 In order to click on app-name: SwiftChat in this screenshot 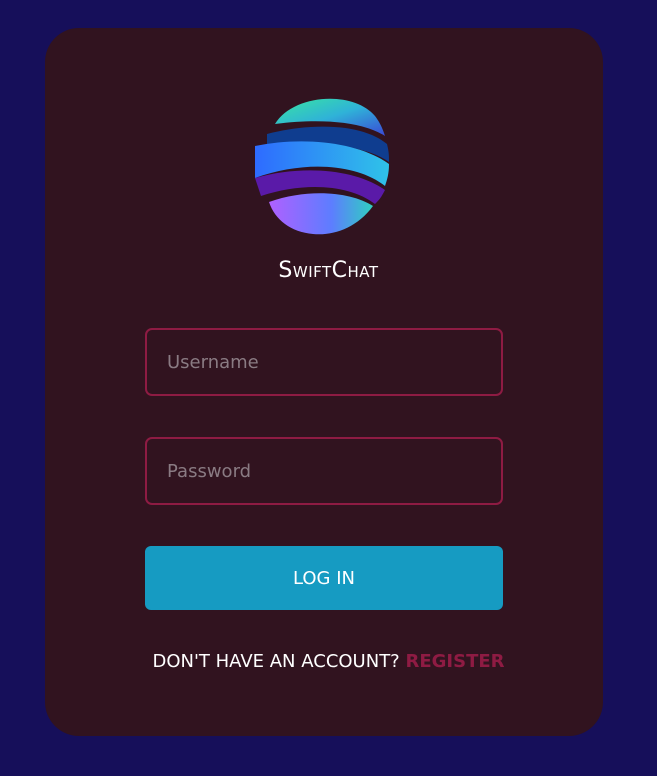, I will do `click(328, 270)`.